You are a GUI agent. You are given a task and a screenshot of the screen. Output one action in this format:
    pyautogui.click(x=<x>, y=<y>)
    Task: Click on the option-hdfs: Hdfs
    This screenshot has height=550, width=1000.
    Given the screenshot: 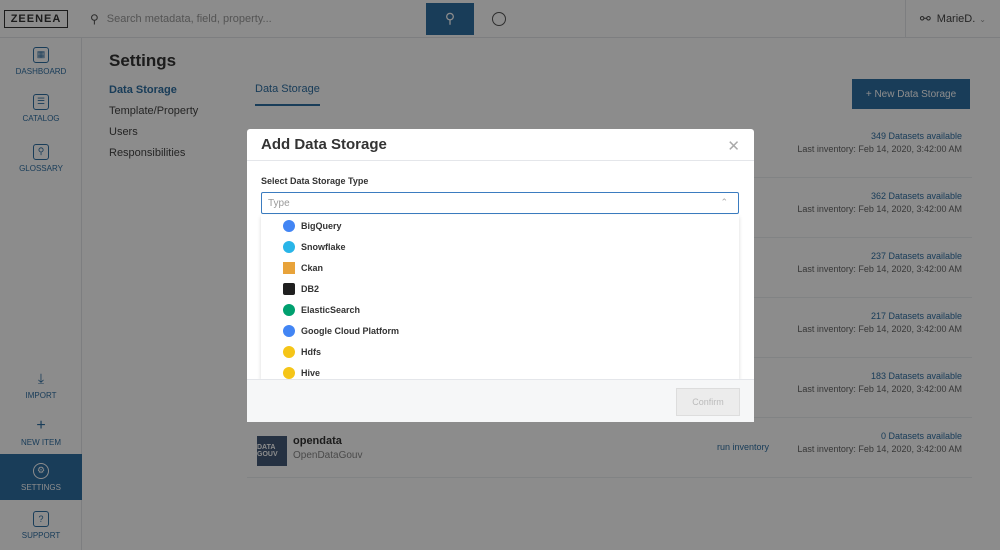 What is the action you would take?
    pyautogui.click(x=500, y=351)
    